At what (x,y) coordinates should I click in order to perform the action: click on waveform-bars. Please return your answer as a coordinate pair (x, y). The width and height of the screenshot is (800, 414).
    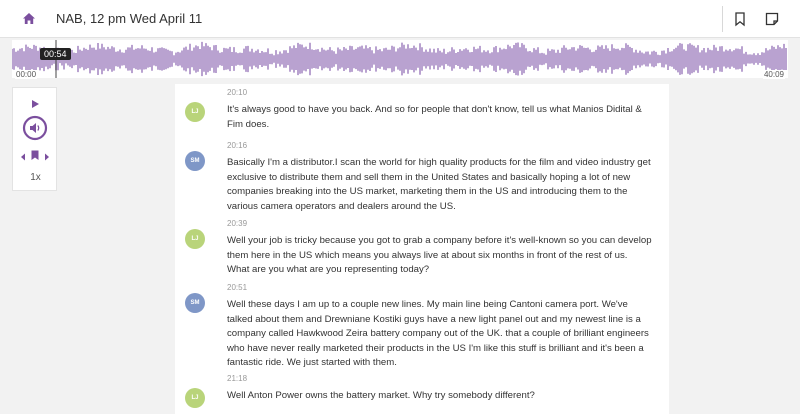
    Looking at the image, I should click on (399, 59).